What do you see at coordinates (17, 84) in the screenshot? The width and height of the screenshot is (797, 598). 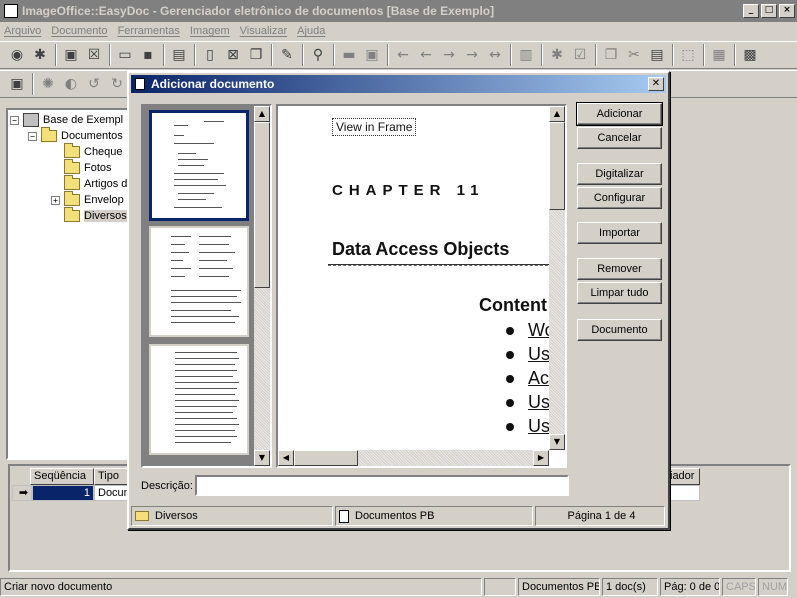 I see `screen-icon: ▣` at bounding box center [17, 84].